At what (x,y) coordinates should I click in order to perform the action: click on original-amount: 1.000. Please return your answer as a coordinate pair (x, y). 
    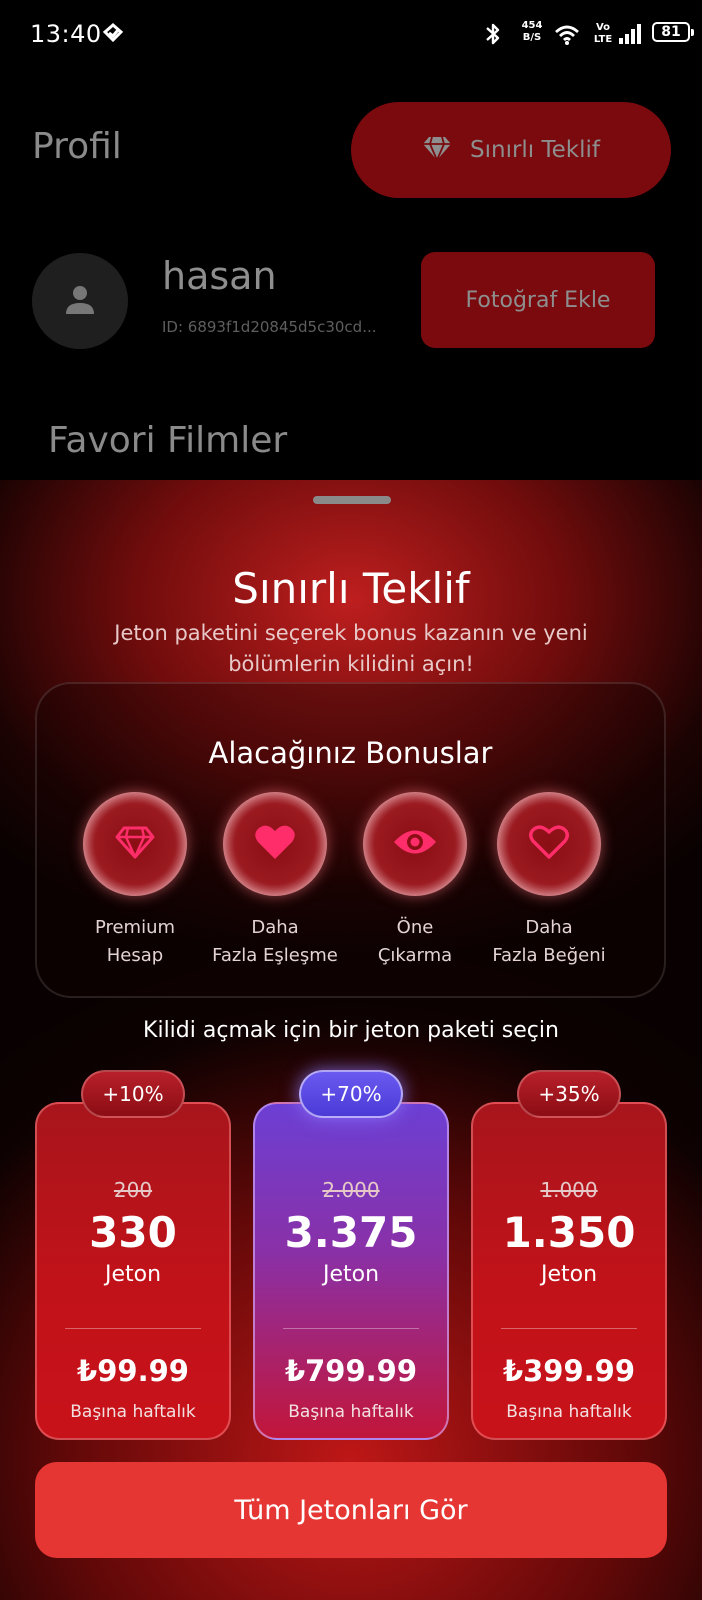
    Looking at the image, I should click on (569, 1190).